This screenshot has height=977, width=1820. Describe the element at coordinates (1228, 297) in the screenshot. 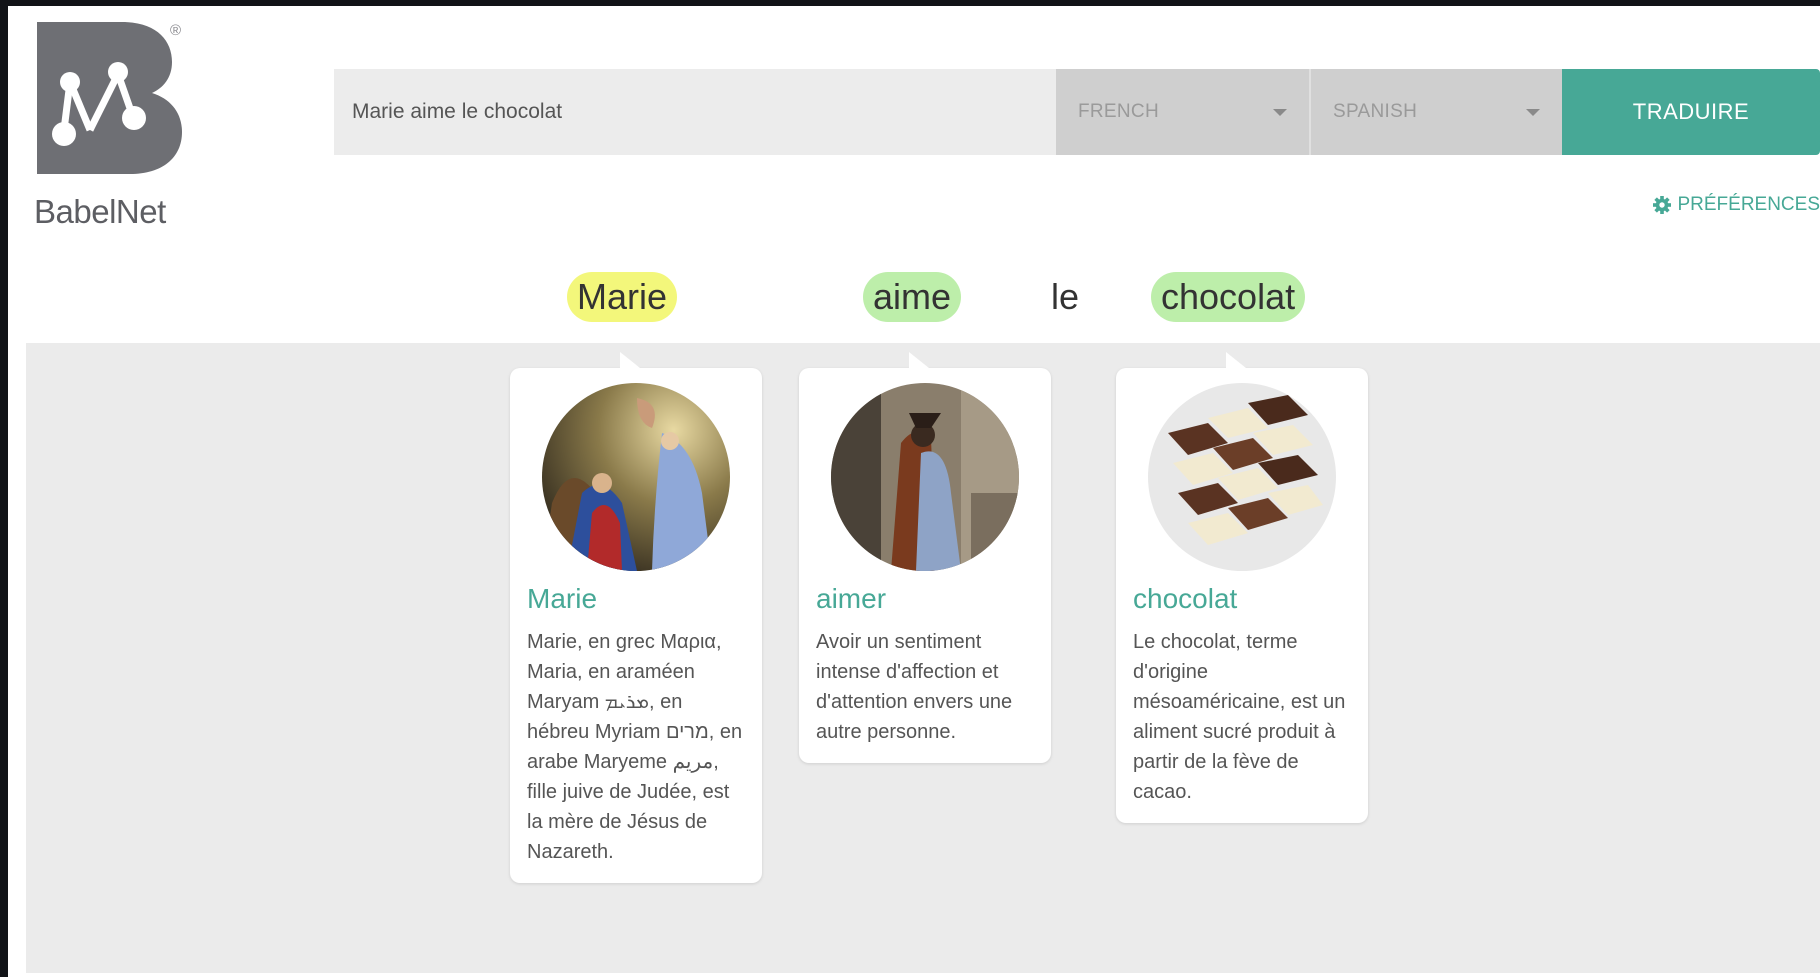

I see `sentence-word-chocolat: chocolat` at that location.